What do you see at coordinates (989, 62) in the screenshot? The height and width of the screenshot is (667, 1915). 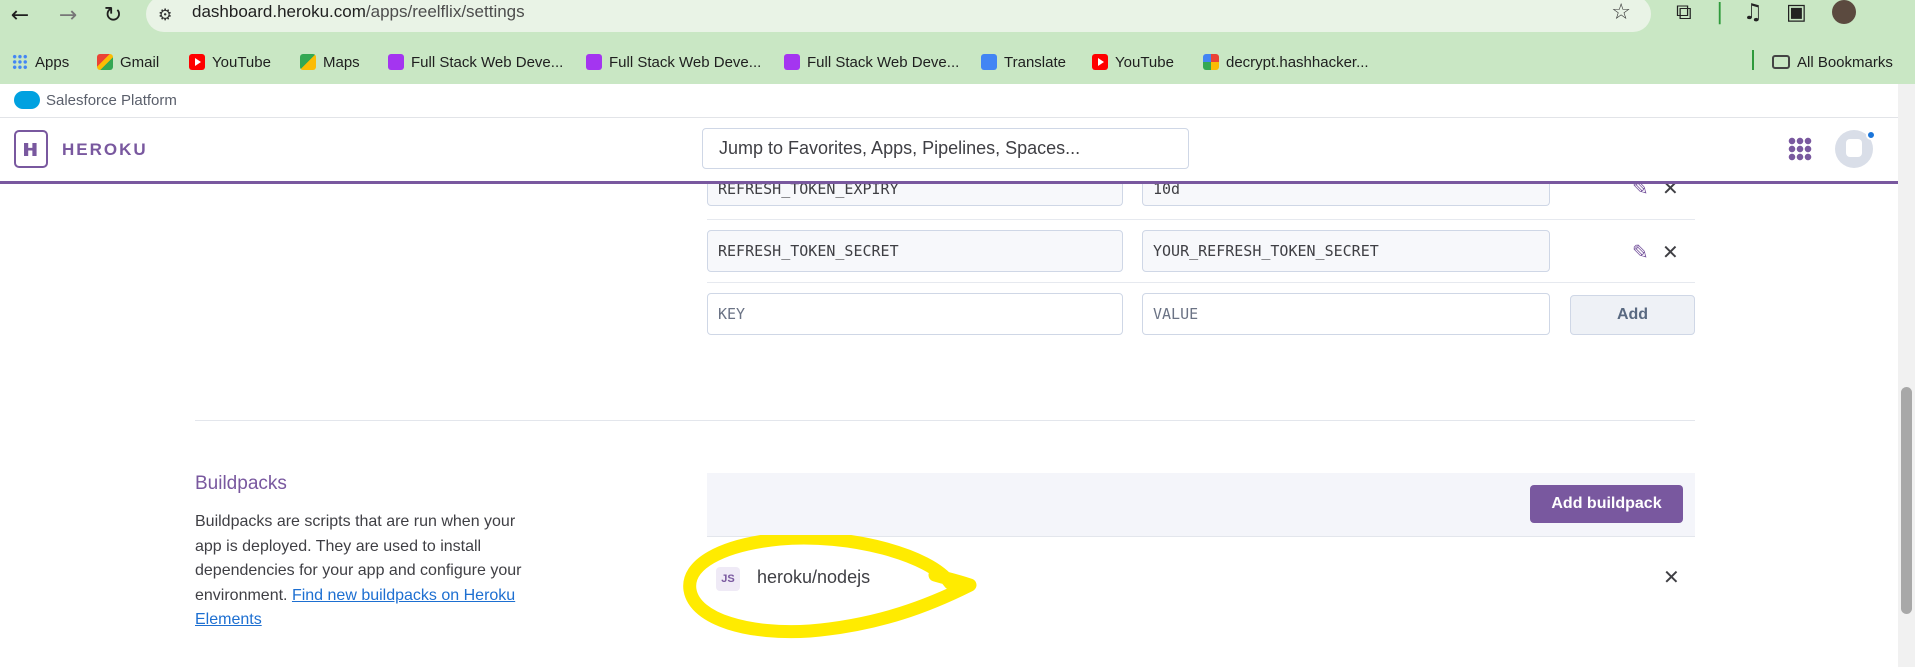 I see `translate-icon` at bounding box center [989, 62].